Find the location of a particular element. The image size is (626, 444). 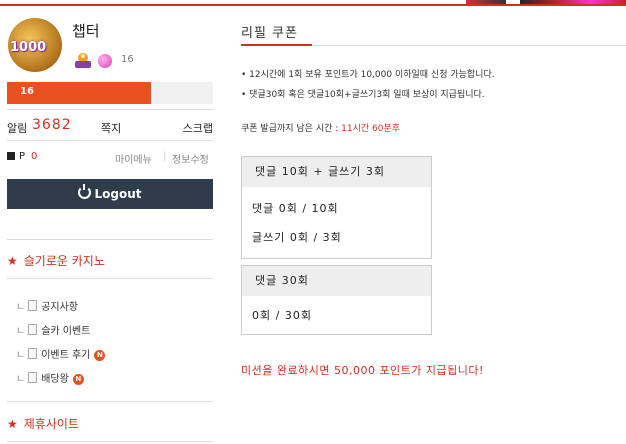

mission-box-comments-posts: 댓글 10회 + 글쓰기 3회 댓글 0회 / 10회 글쓰기 0회 / 3회 is located at coordinates (336, 207).